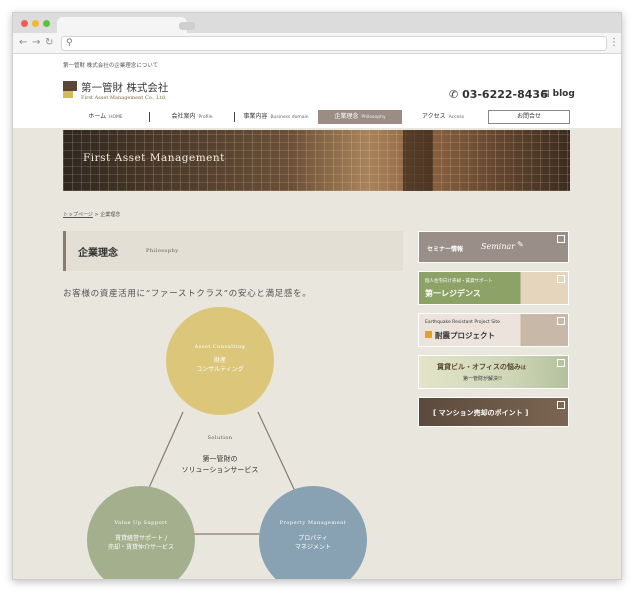  Describe the element at coordinates (24, 23) in the screenshot. I see `close-window-button` at that location.